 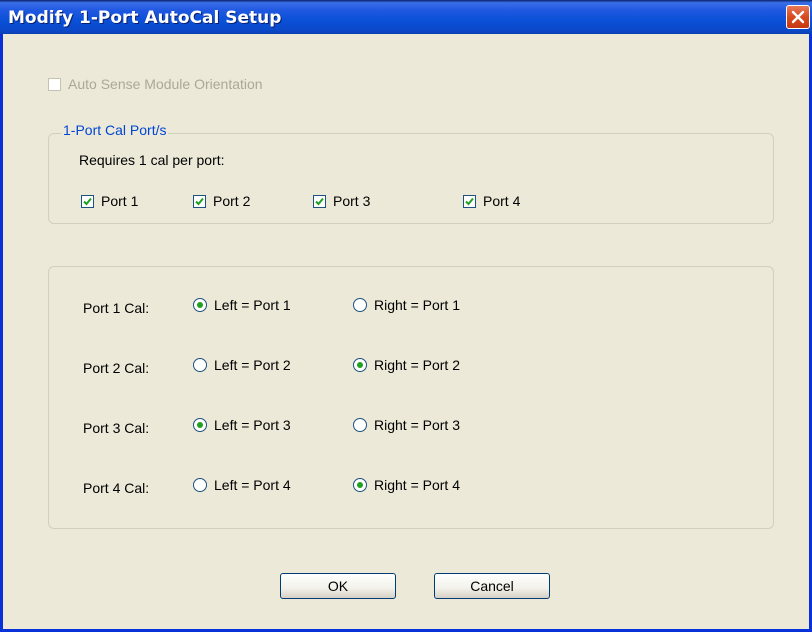 I want to click on port-3-left-radio-row: Left = Port 3, so click(x=242, y=425).